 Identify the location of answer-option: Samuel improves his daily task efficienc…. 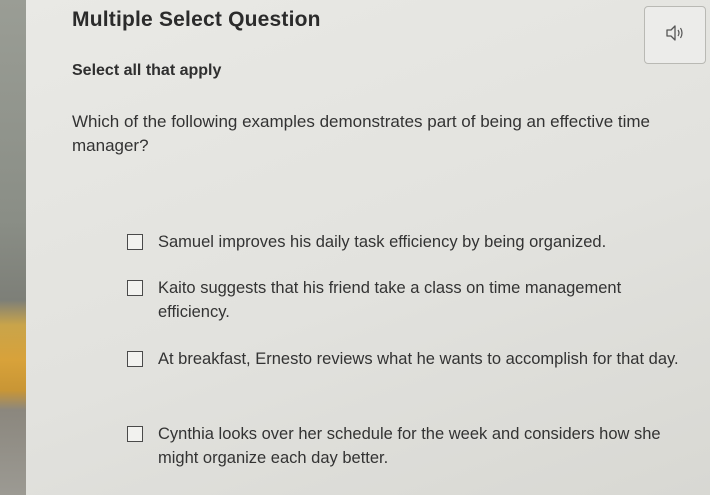
(407, 242).